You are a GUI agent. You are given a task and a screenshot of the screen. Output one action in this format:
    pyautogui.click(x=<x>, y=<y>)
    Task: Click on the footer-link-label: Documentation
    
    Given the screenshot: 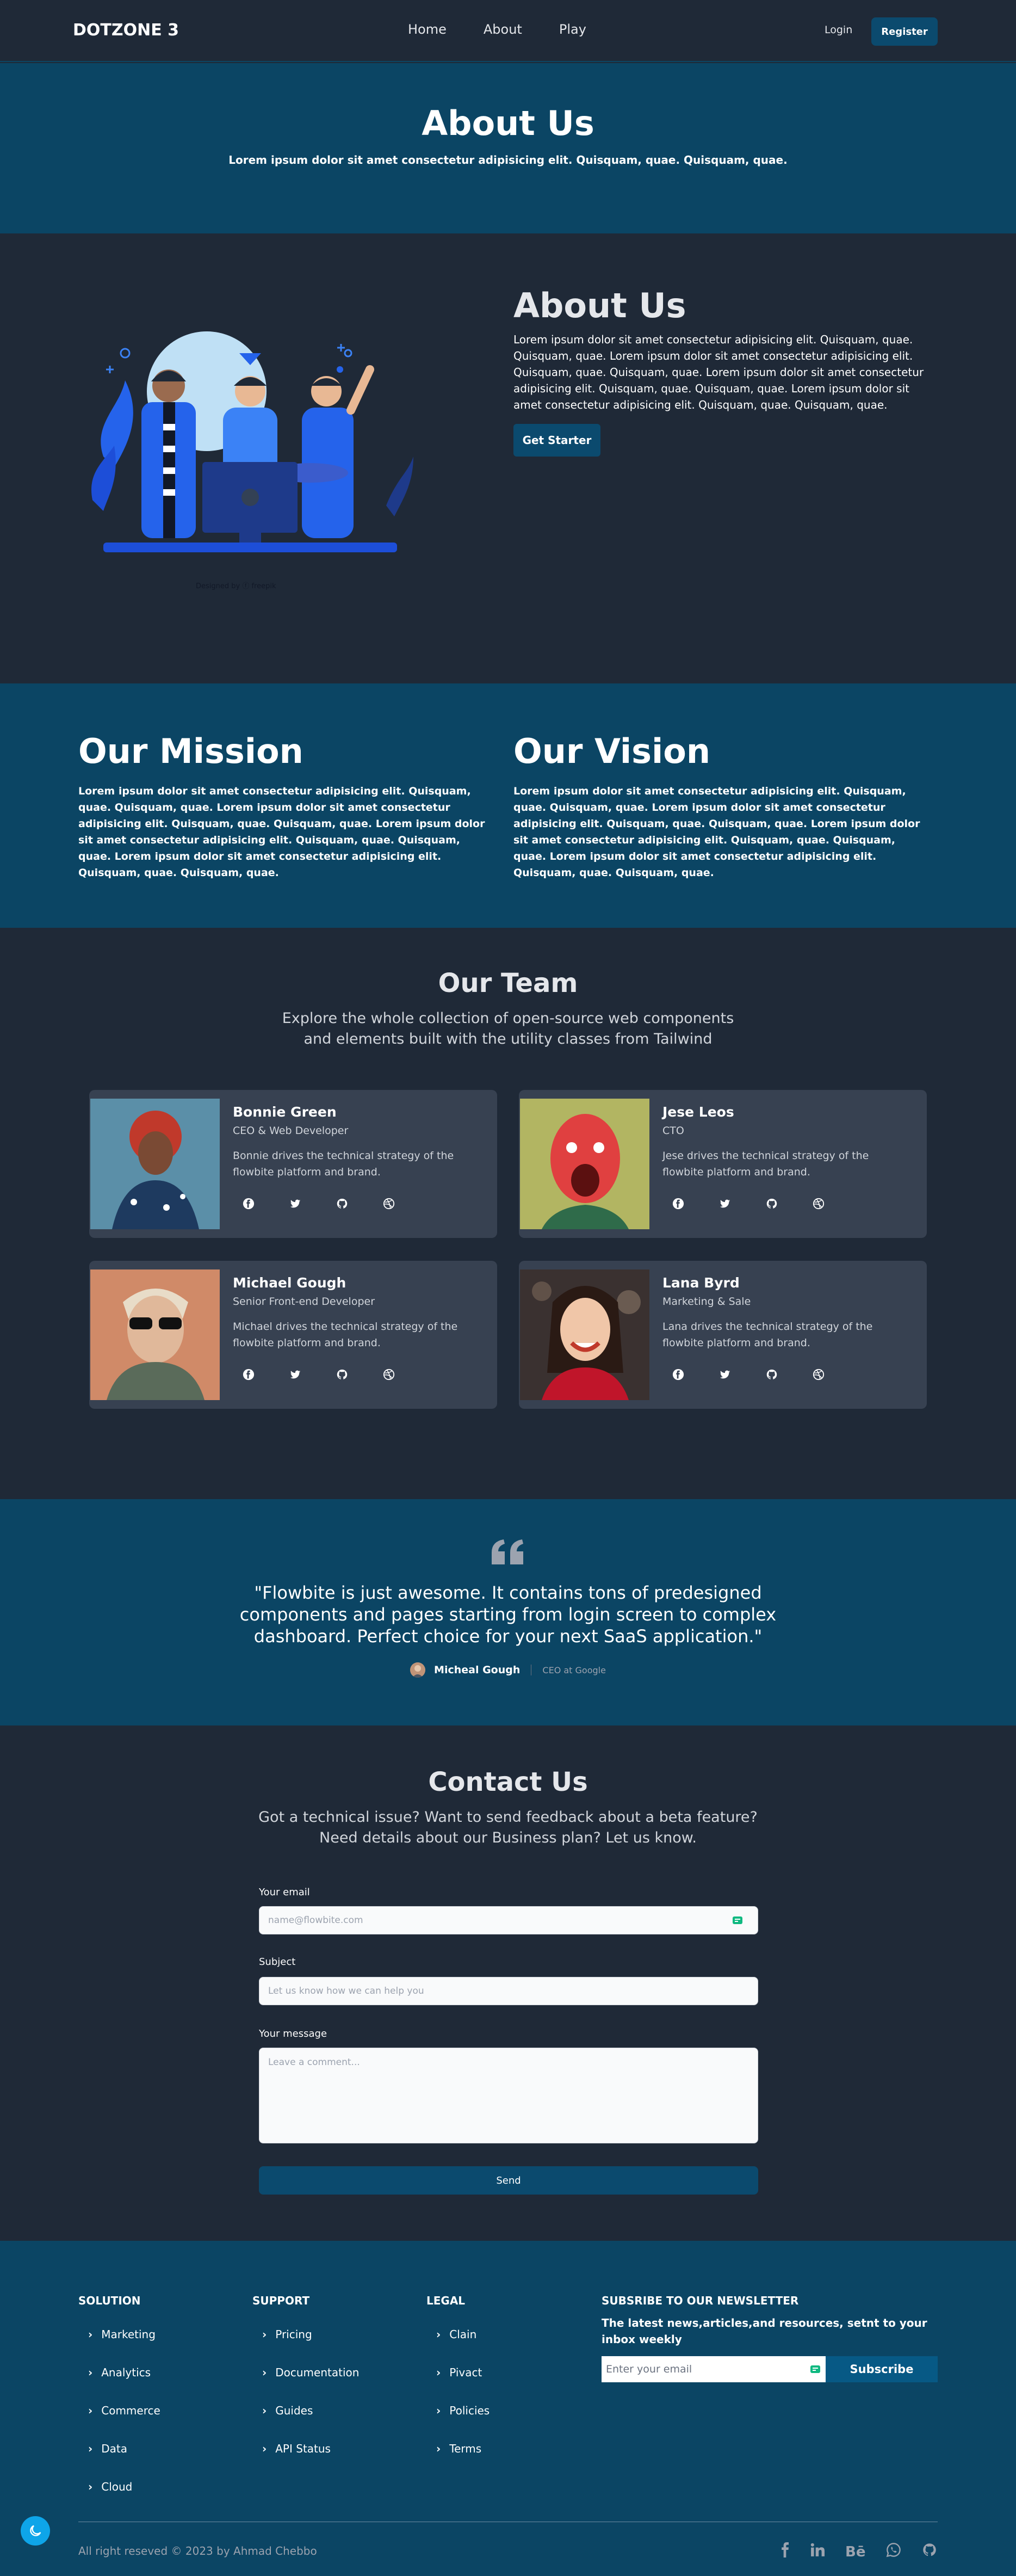 What is the action you would take?
    pyautogui.click(x=317, y=2373)
    